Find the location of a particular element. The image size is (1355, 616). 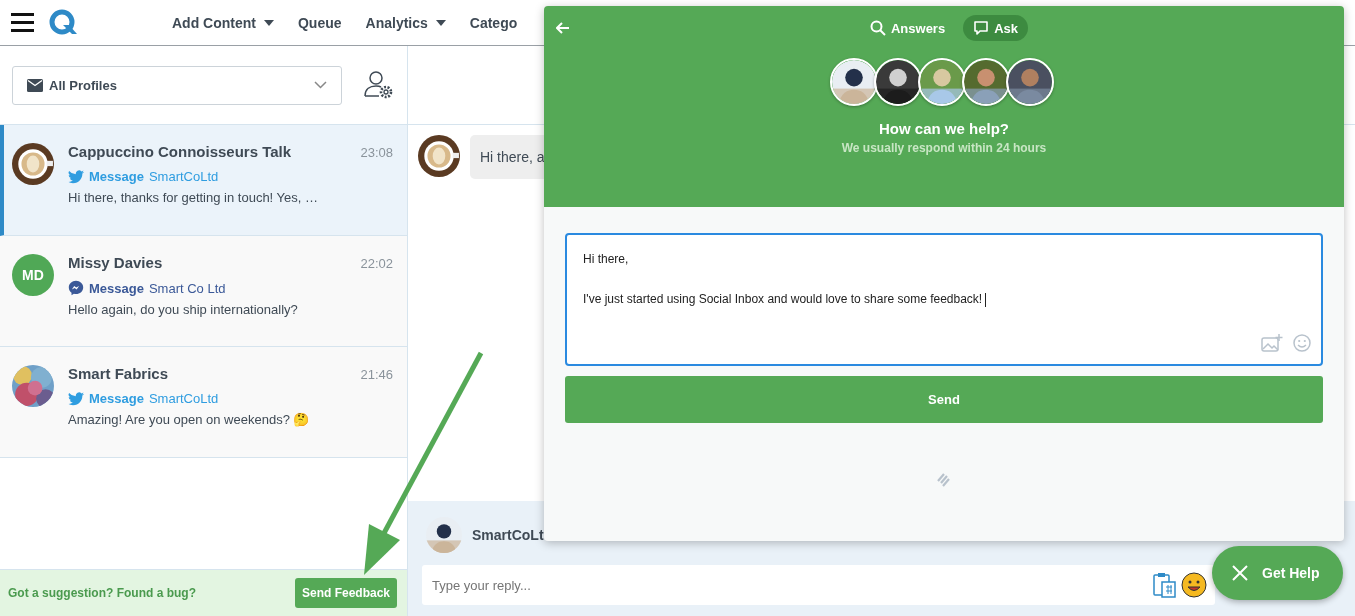

help-subtitle: We usually respond within 24 hours is located at coordinates (944, 148).